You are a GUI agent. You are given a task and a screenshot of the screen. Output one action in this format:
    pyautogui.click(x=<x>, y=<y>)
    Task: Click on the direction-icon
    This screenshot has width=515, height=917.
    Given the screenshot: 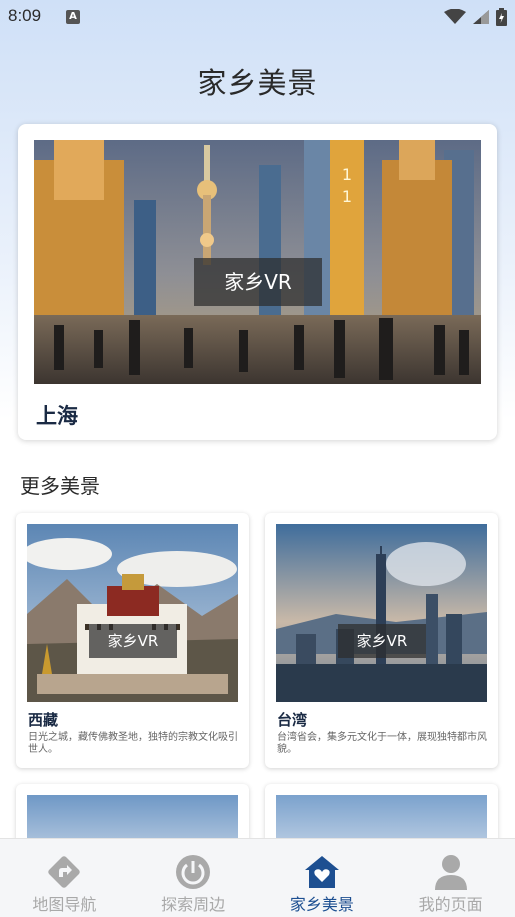 What is the action you would take?
    pyautogui.click(x=64, y=872)
    